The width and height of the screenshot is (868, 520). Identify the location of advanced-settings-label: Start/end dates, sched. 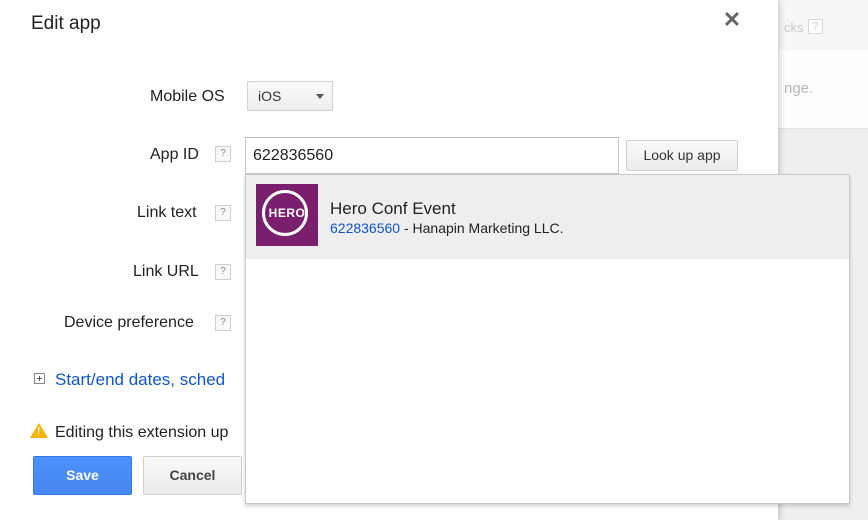
(140, 379).